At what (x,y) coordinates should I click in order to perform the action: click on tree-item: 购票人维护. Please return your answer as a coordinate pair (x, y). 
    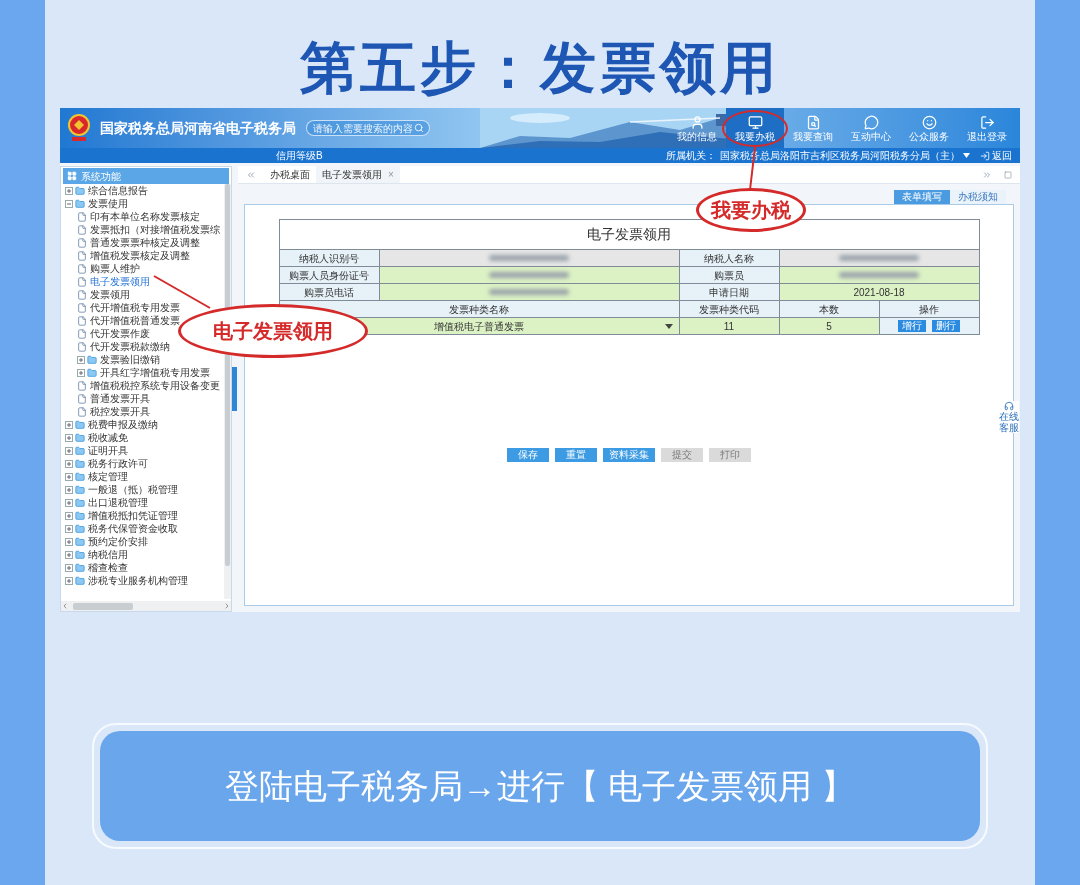
    Looking at the image, I should click on (115, 268).